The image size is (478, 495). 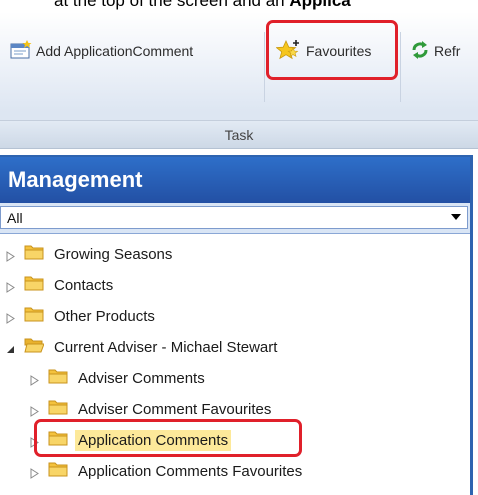 What do you see at coordinates (175, 409) in the screenshot?
I see `tree-node-label: Adviser Comment Favourites` at bounding box center [175, 409].